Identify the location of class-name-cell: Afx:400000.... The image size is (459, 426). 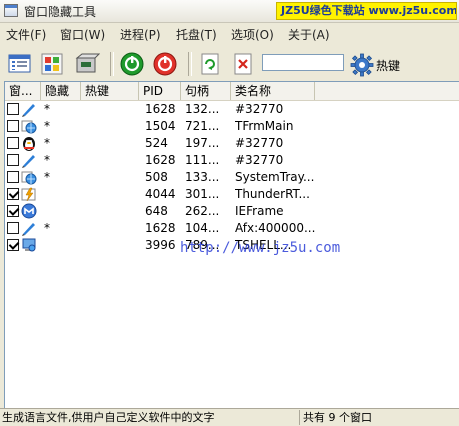
(275, 228).